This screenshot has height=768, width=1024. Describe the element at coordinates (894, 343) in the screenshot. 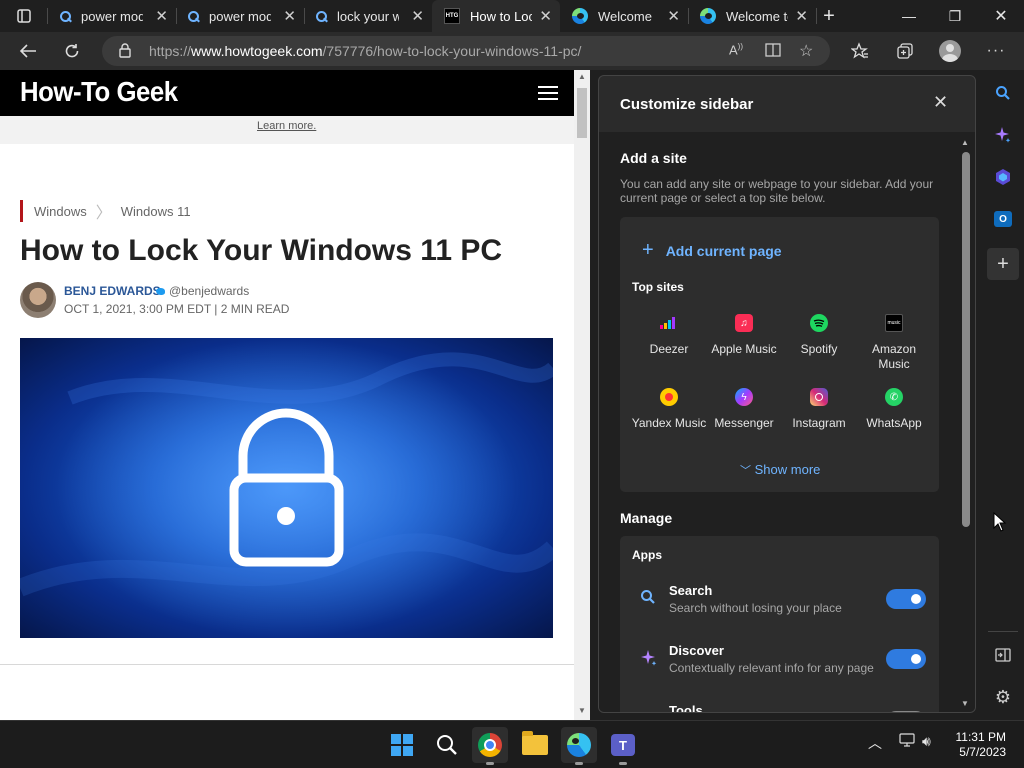

I see `top-site-amazon-music: music Amazon Music` at that location.